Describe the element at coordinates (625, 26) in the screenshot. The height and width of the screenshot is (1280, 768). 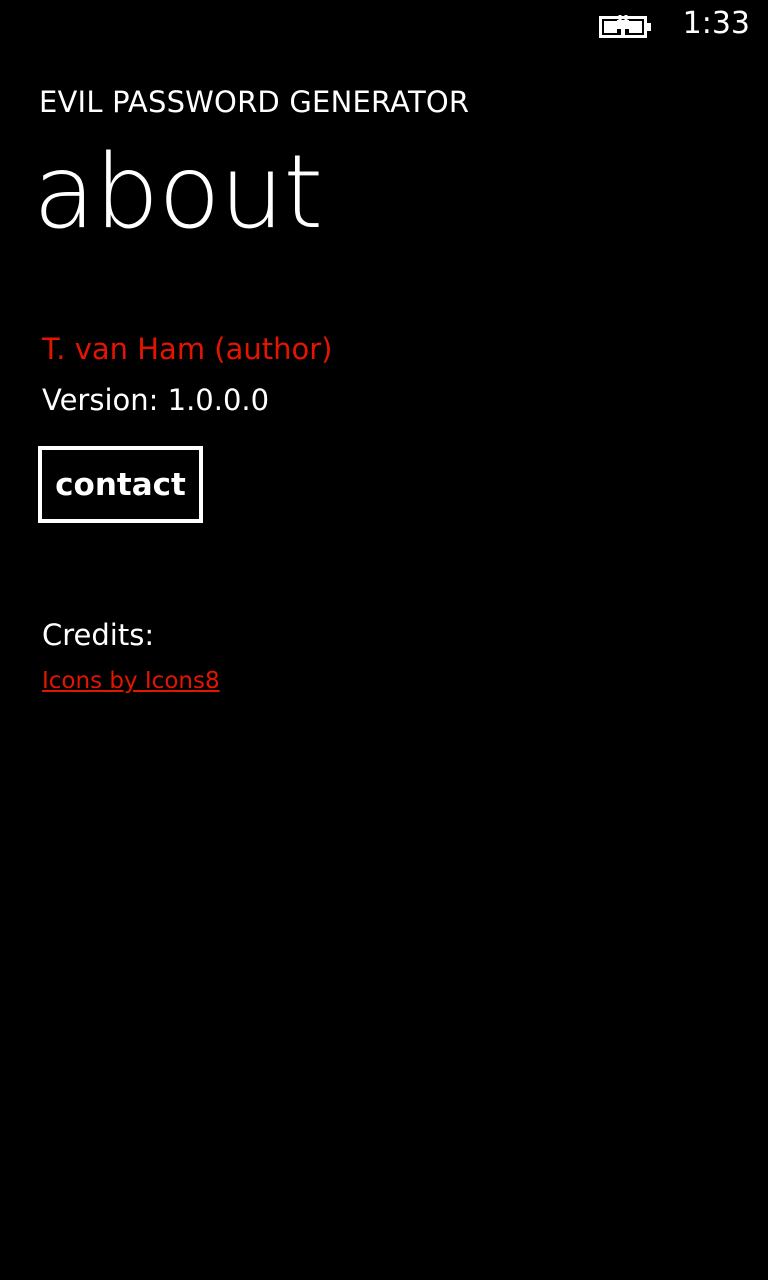
I see `battery-charging-icon` at that location.